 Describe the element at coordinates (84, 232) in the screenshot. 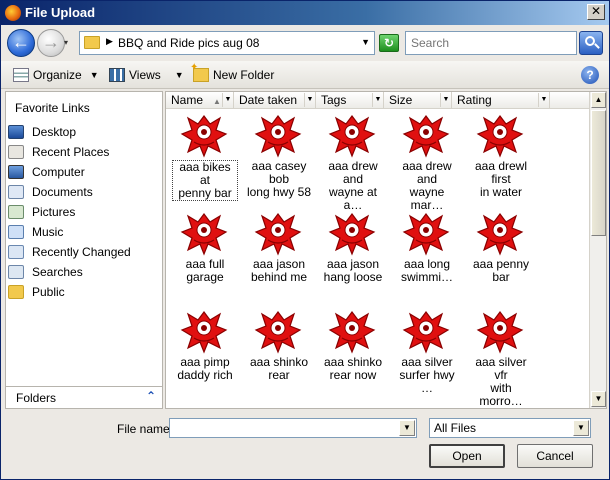

I see `sidebar-item-music: Music` at that location.